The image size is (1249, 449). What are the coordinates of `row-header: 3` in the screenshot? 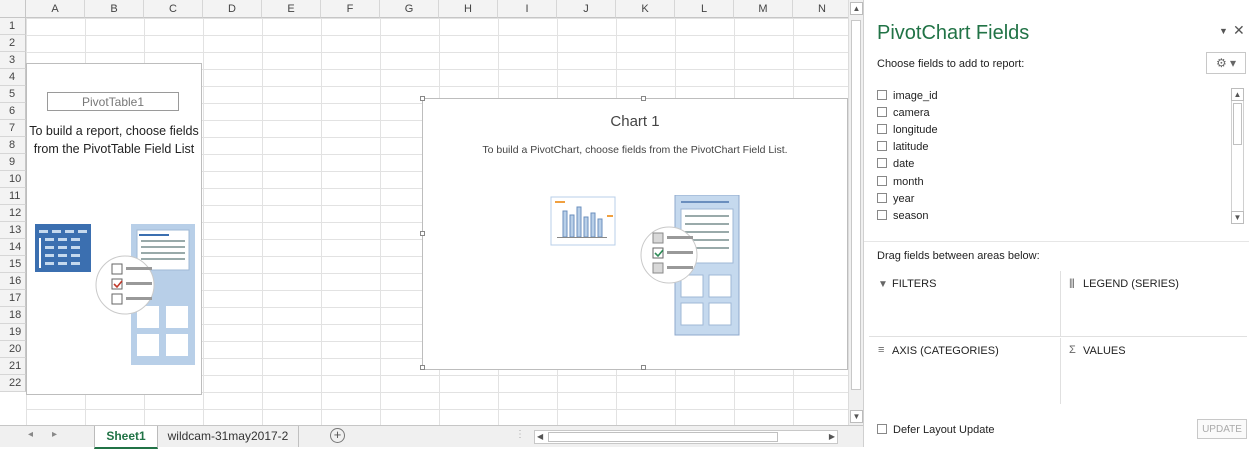 It's located at (13, 60).